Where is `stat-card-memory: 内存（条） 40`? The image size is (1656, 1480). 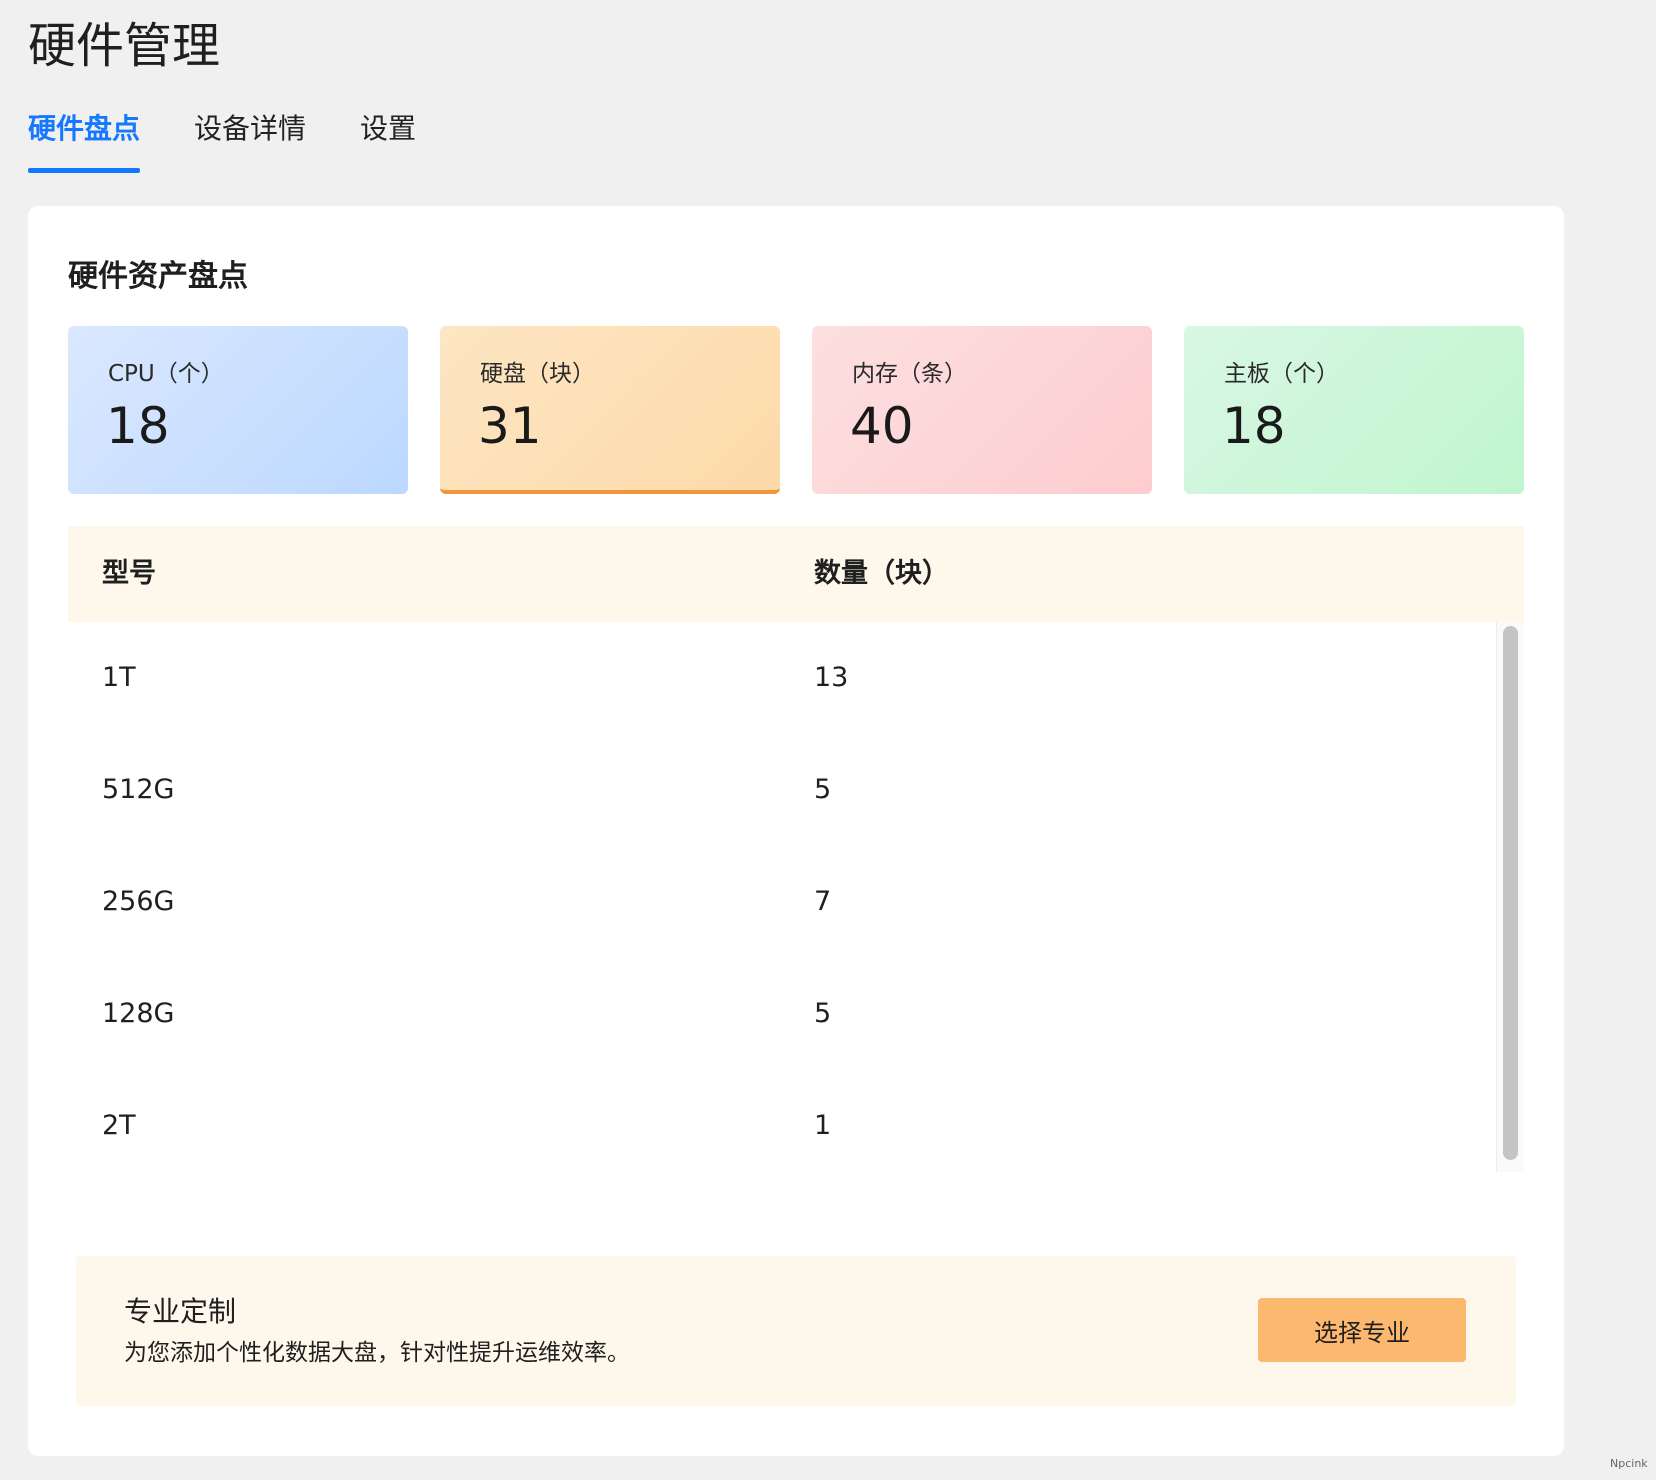 stat-card-memory: 内存（条） 40 is located at coordinates (982, 410).